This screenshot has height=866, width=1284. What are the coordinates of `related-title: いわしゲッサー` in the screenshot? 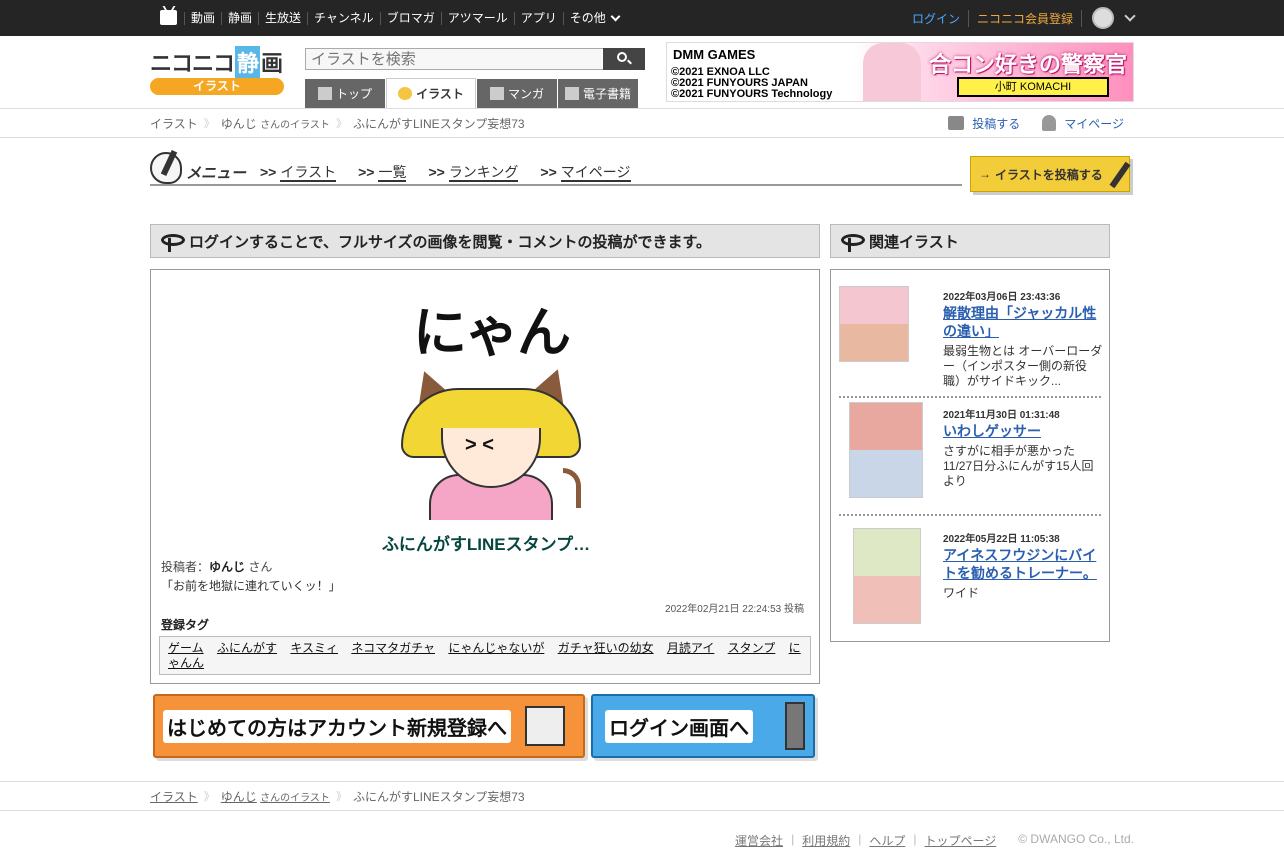 It's located at (1023, 431).